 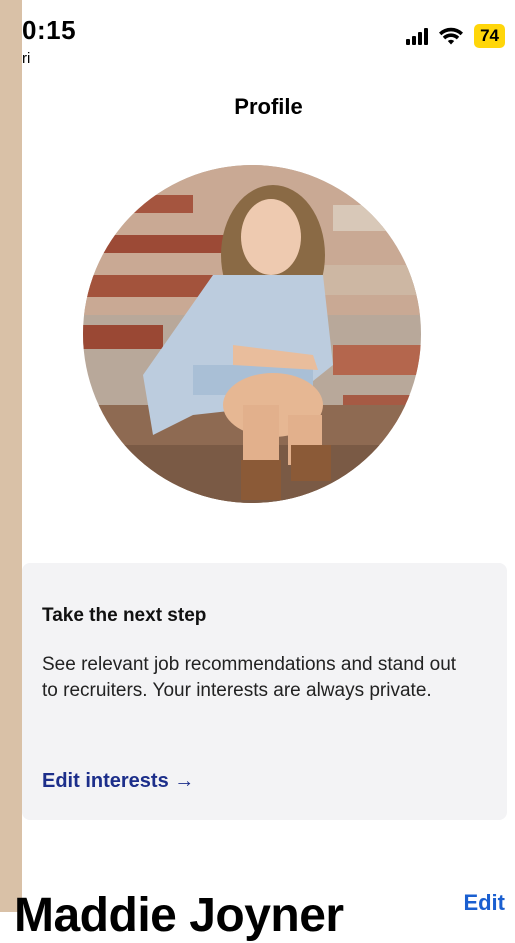 I want to click on status-carrier: ri, so click(x=26, y=58).